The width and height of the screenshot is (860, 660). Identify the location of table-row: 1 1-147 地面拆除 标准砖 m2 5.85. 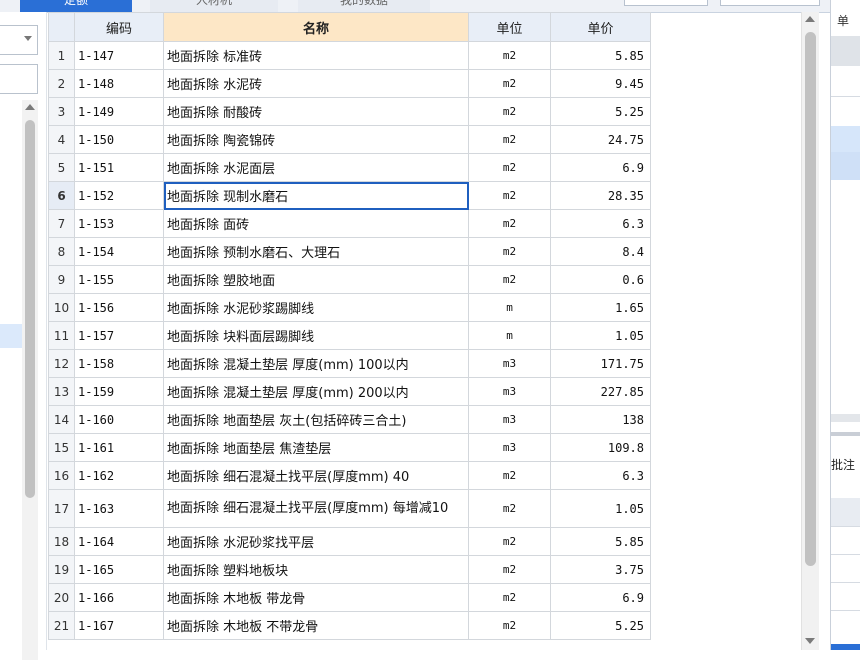
(349, 55).